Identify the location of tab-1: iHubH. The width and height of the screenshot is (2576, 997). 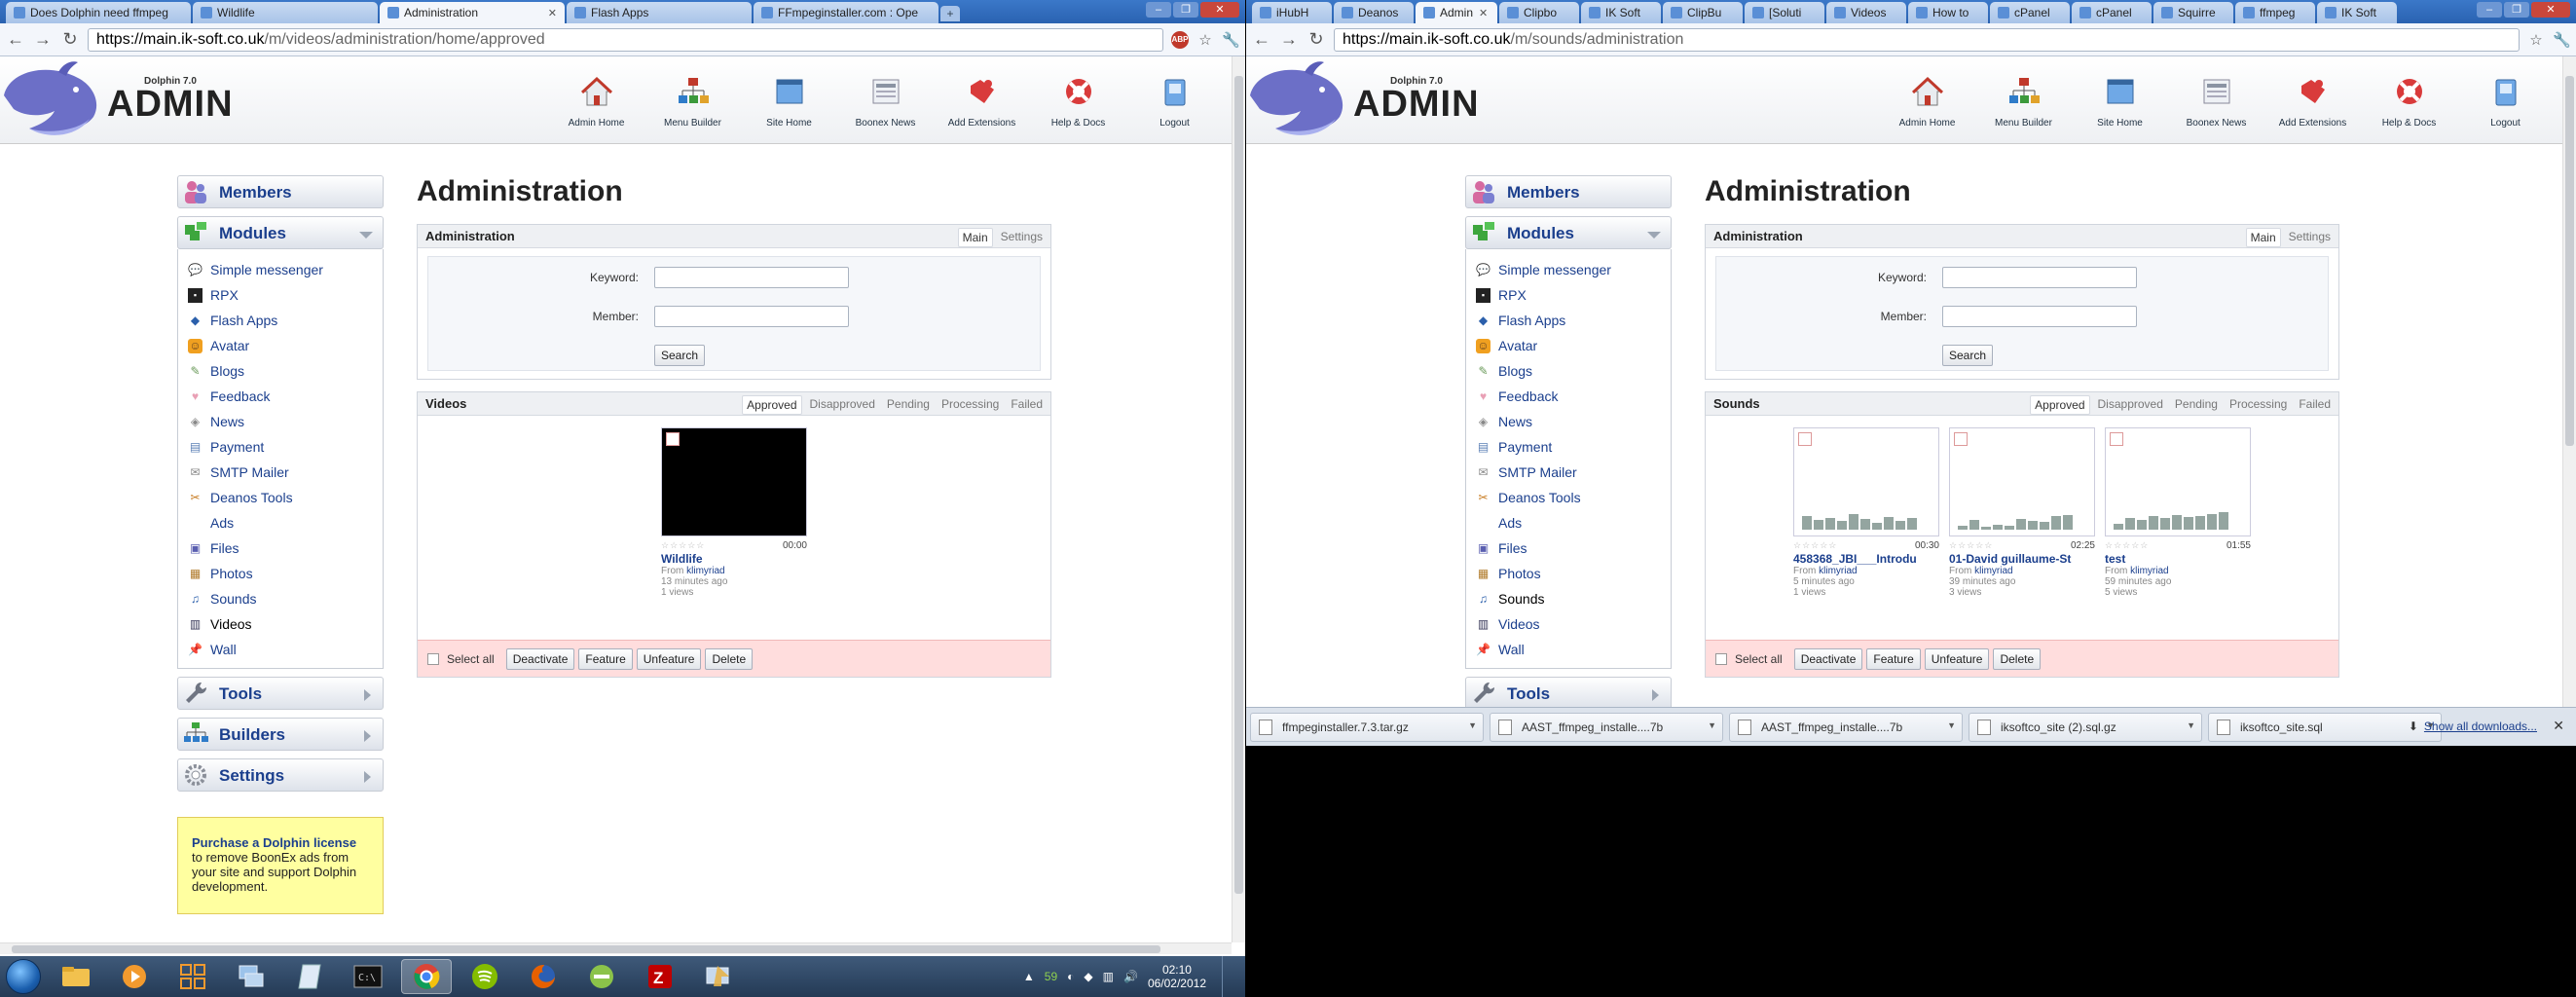
(1292, 12).